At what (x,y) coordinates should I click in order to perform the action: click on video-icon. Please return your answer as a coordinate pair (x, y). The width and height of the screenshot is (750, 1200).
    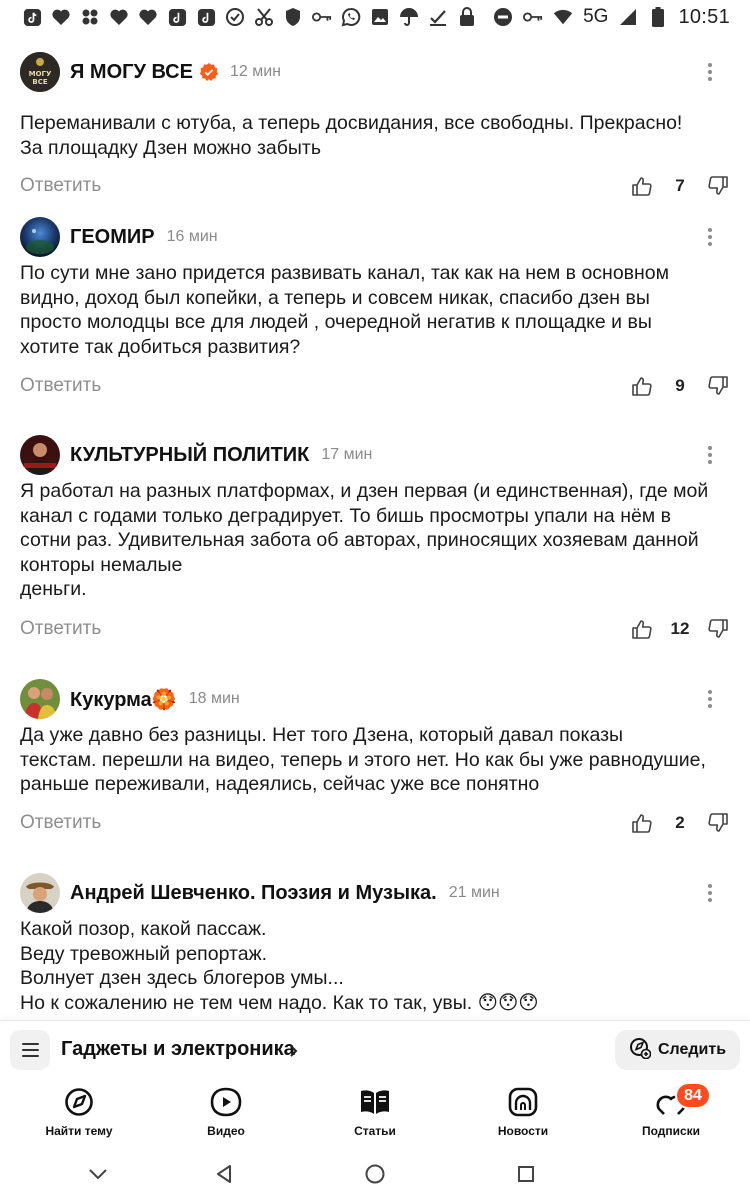
    Looking at the image, I should click on (226, 1102).